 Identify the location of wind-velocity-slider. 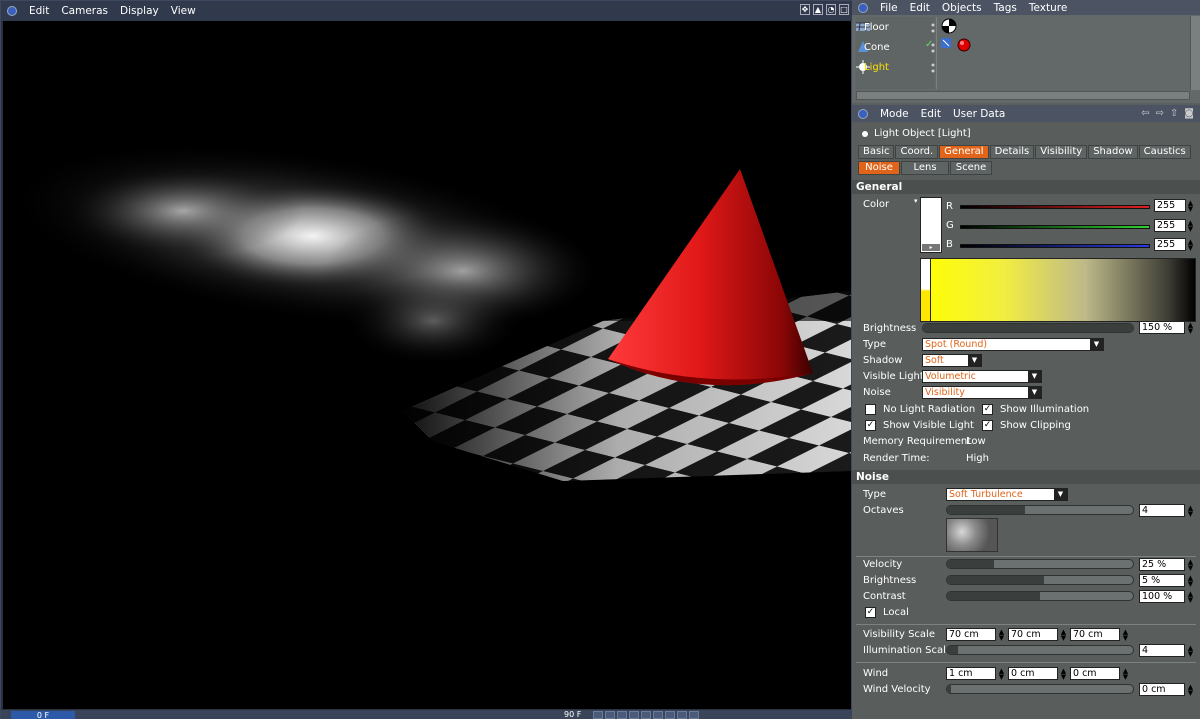
(1040, 689).